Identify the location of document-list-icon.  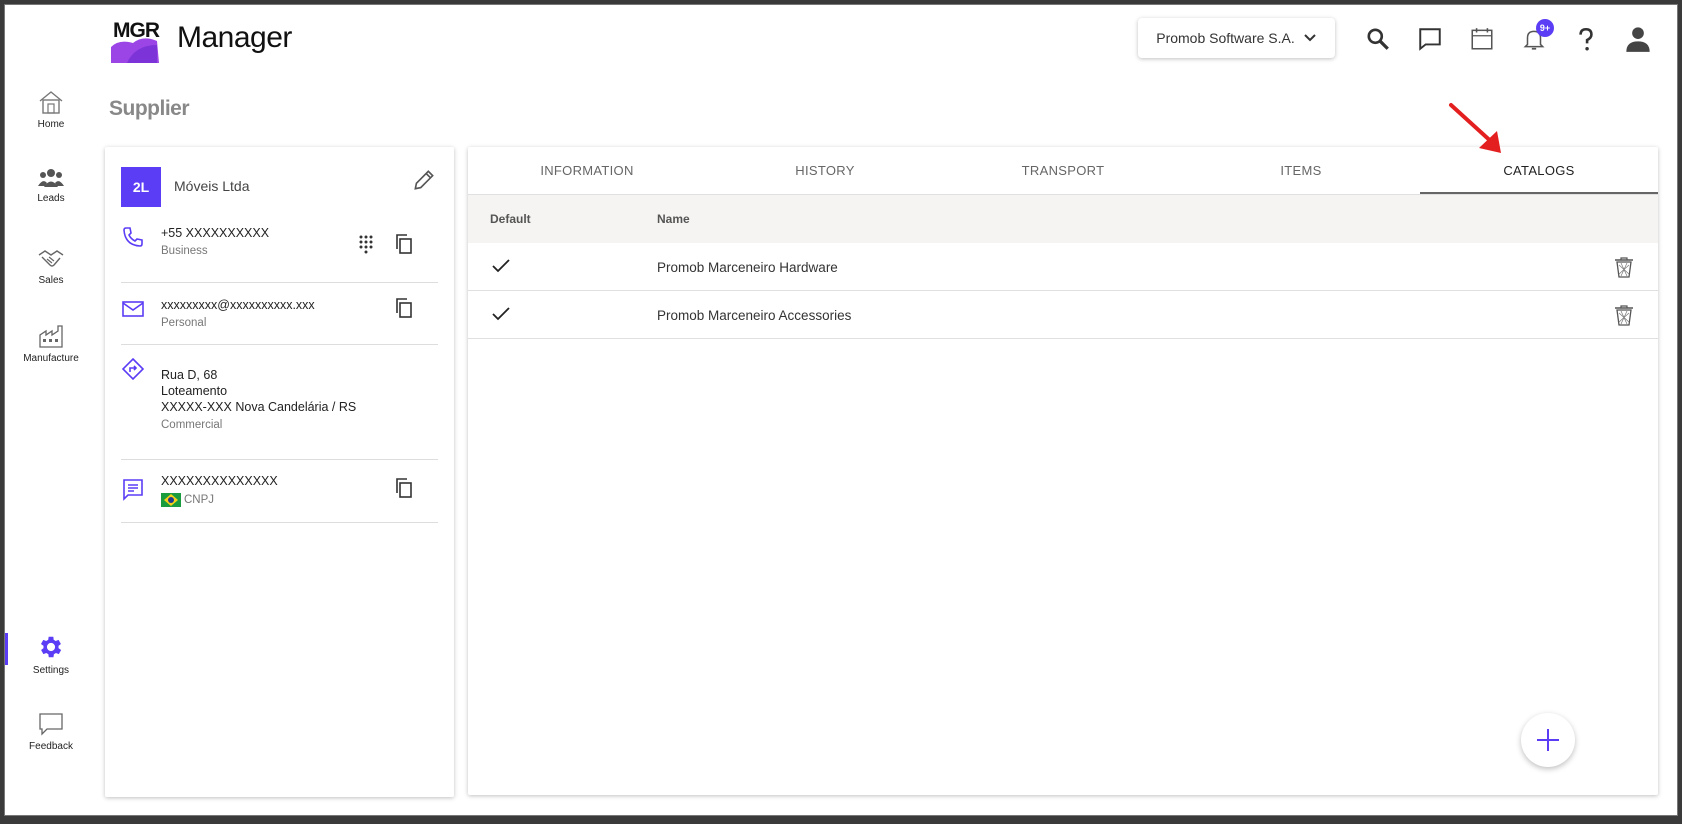
(133, 490).